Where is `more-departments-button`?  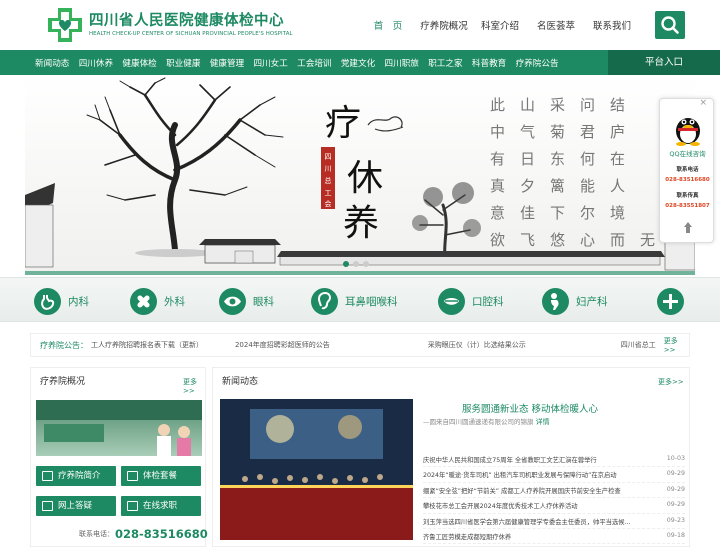 more-departments-button is located at coordinates (670, 301).